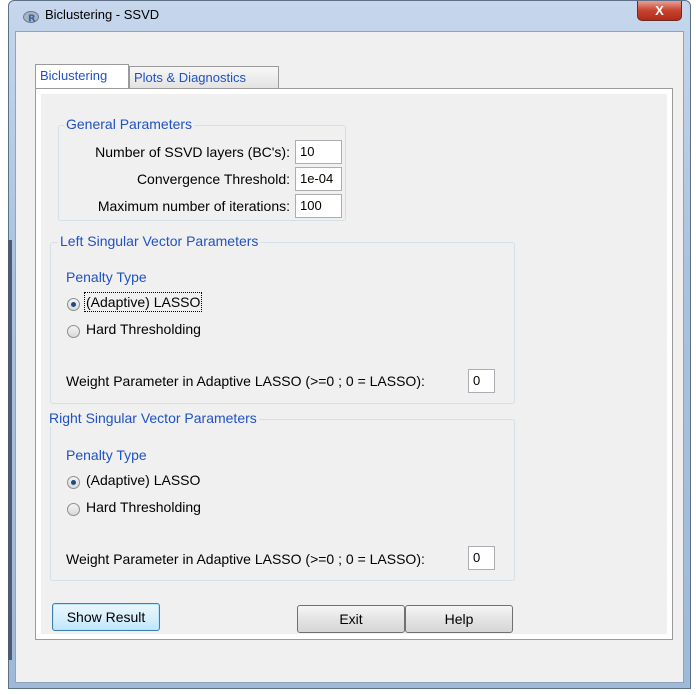 The image size is (696, 695). Describe the element at coordinates (213, 179) in the screenshot. I see `convergence-label: Convergence Threshold:` at that location.